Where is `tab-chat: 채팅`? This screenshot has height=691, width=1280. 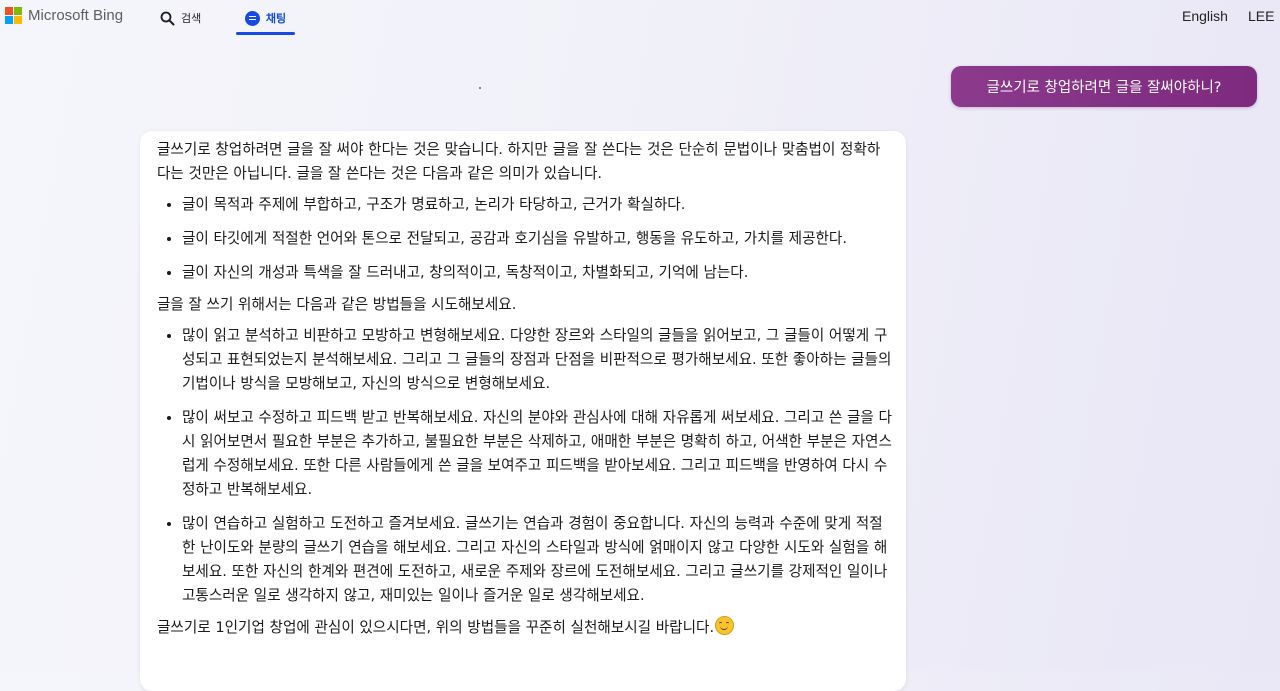
tab-chat: 채팅 is located at coordinates (265, 18).